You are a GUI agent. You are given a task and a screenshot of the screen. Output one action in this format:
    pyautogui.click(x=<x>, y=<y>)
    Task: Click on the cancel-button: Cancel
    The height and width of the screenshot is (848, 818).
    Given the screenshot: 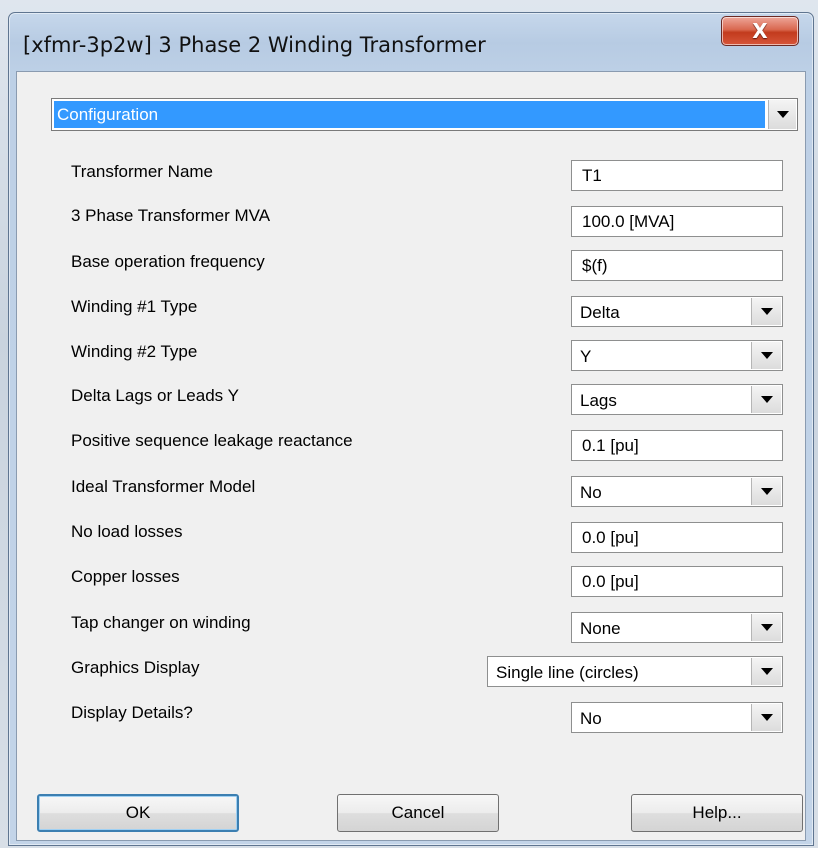 What is the action you would take?
    pyautogui.click(x=418, y=813)
    